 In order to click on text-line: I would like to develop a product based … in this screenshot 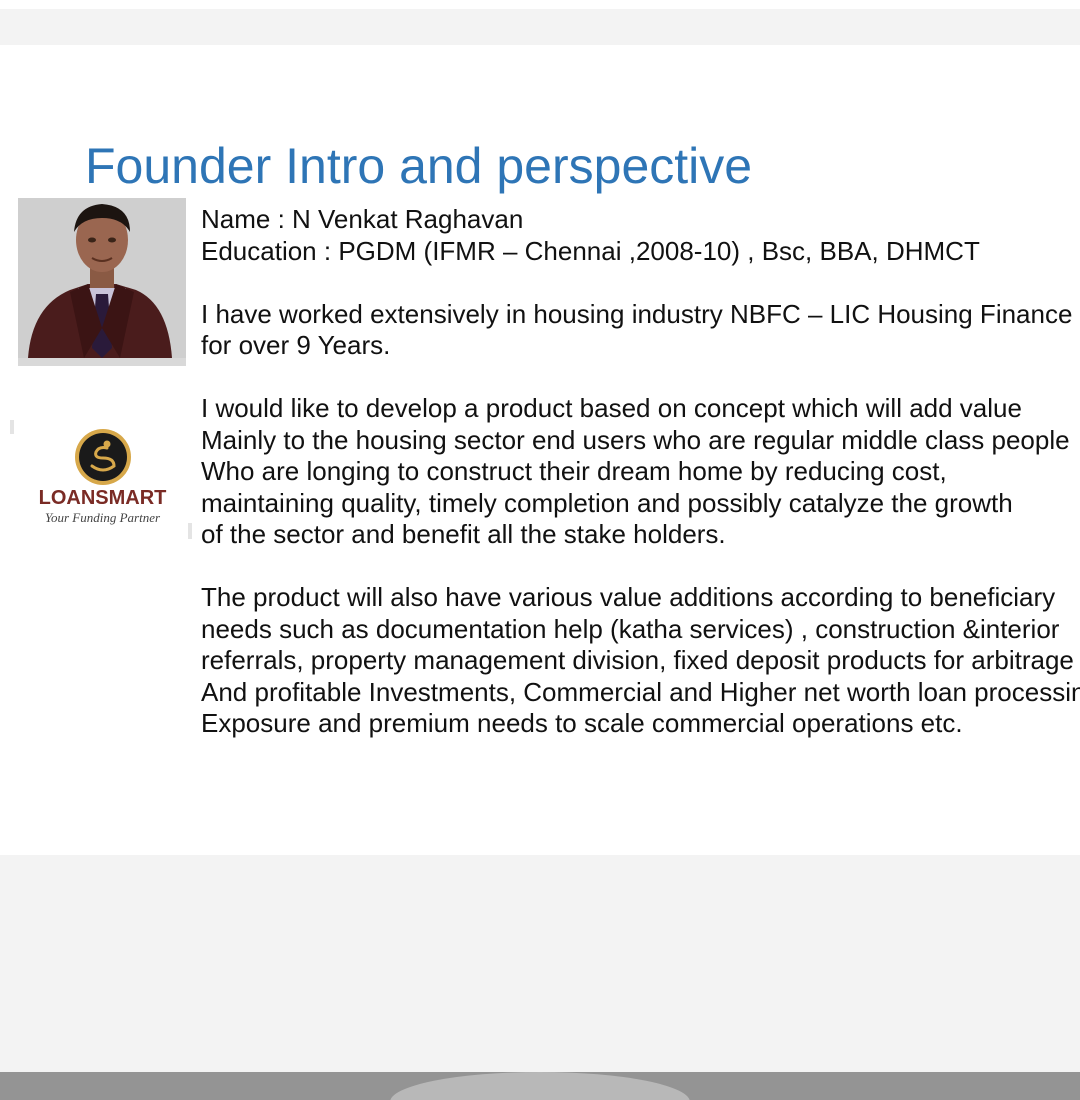, I will do `click(611, 408)`.